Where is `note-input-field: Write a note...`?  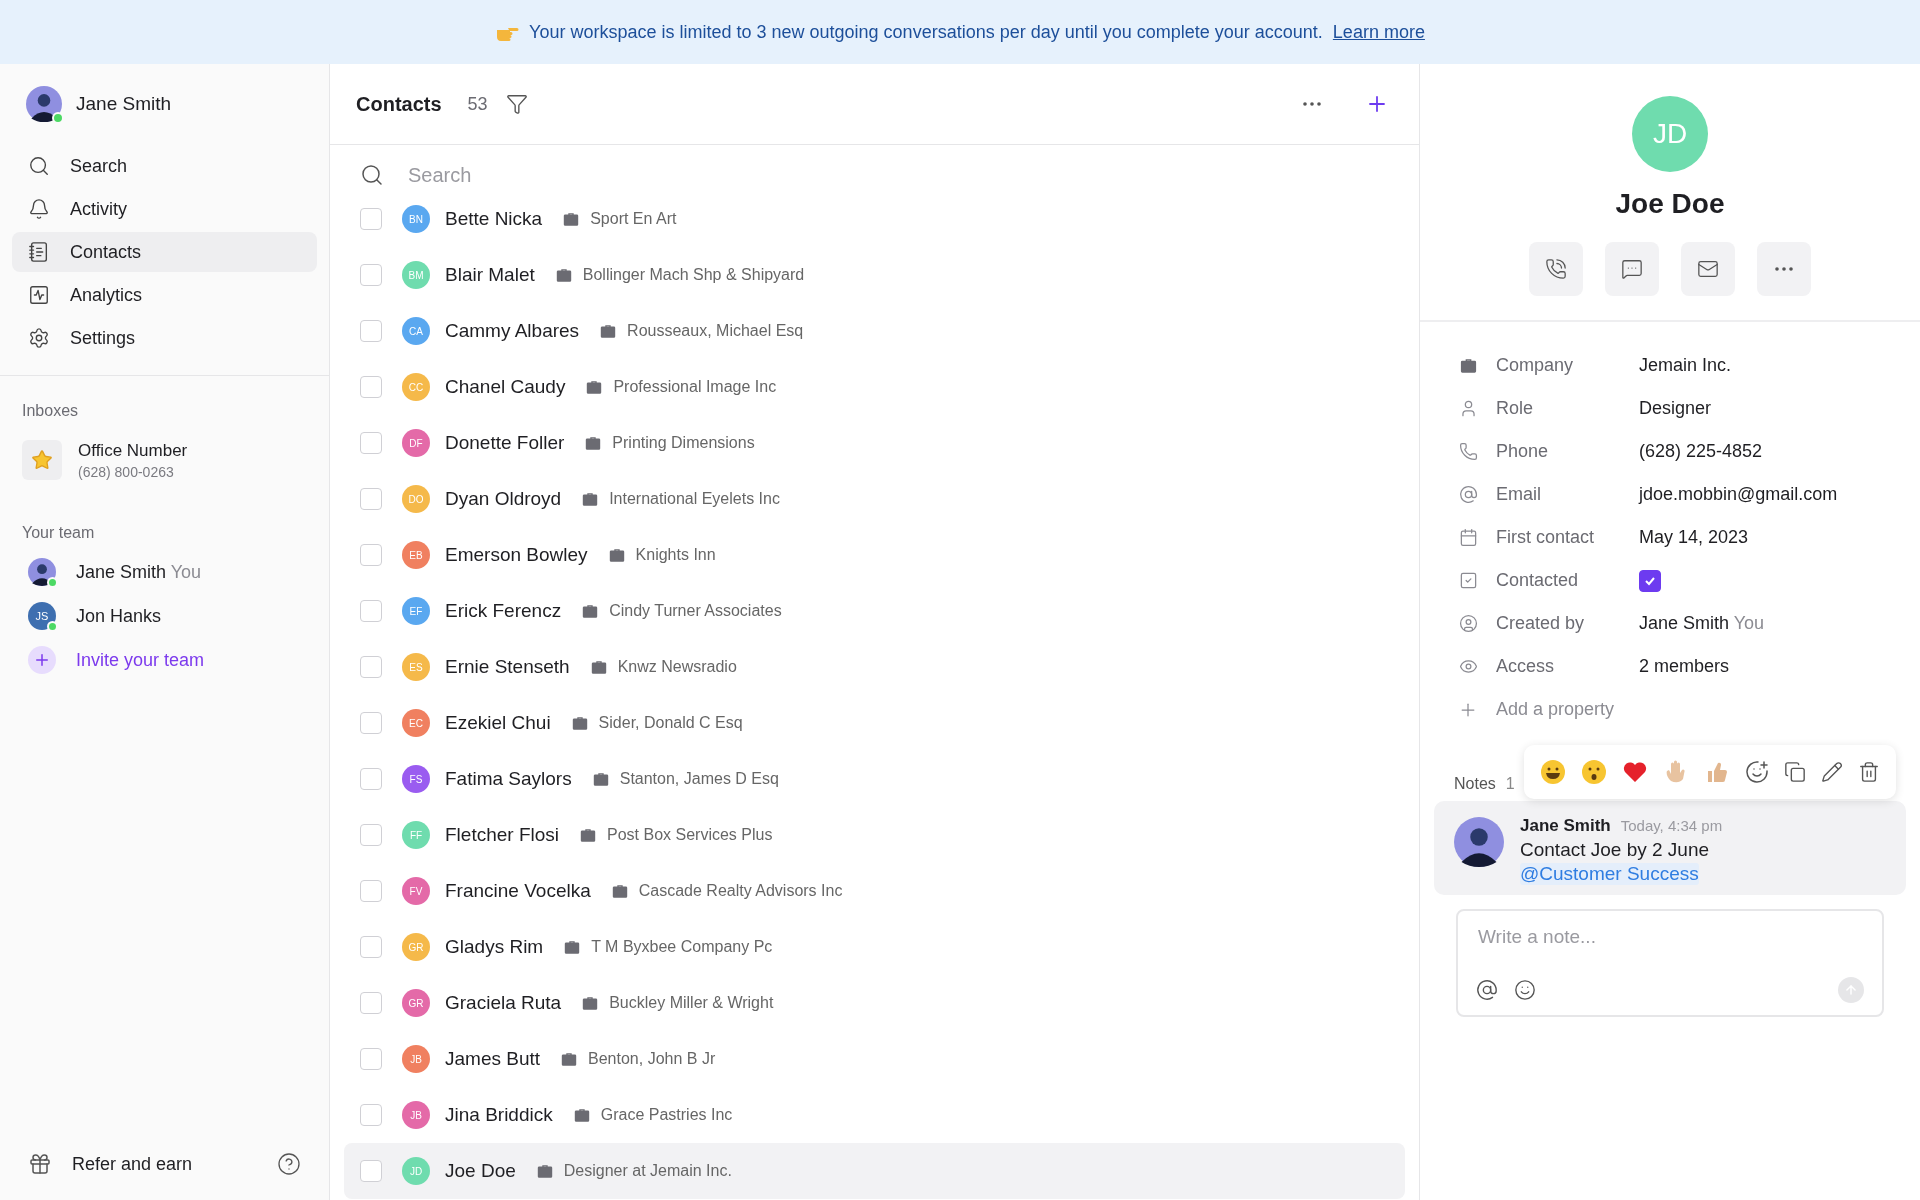
note-input-field: Write a note... is located at coordinates (1670, 937).